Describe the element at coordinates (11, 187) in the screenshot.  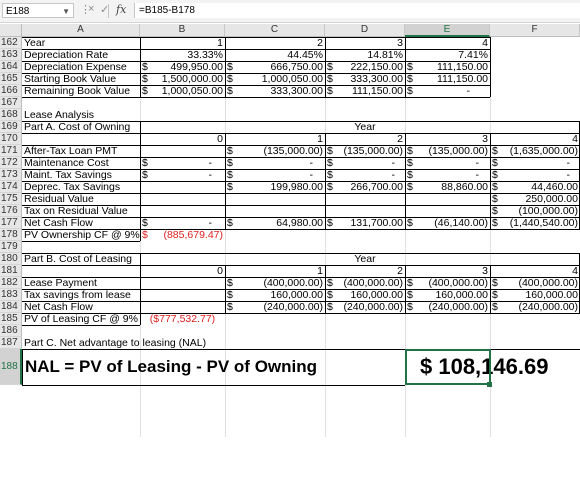
I see `row-header: 174` at that location.